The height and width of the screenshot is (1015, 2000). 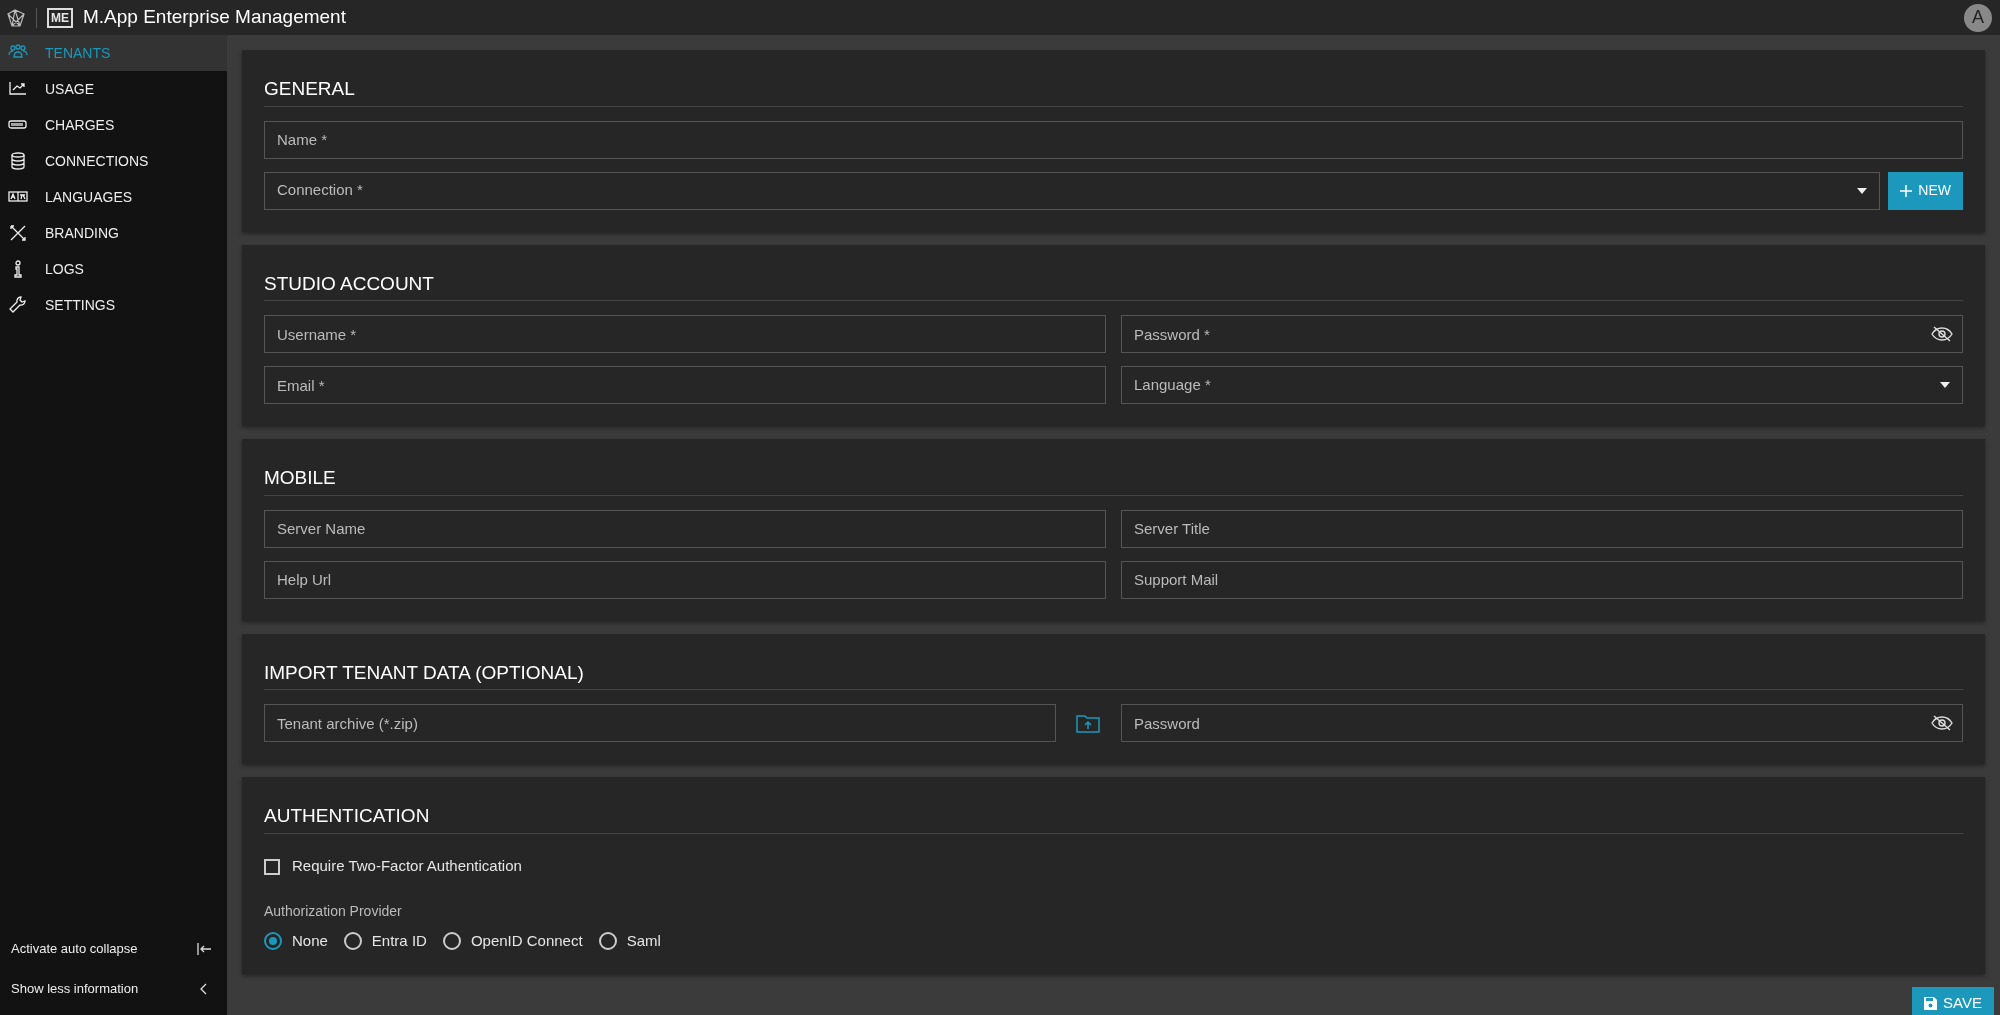 I want to click on database-icon, so click(x=18, y=161).